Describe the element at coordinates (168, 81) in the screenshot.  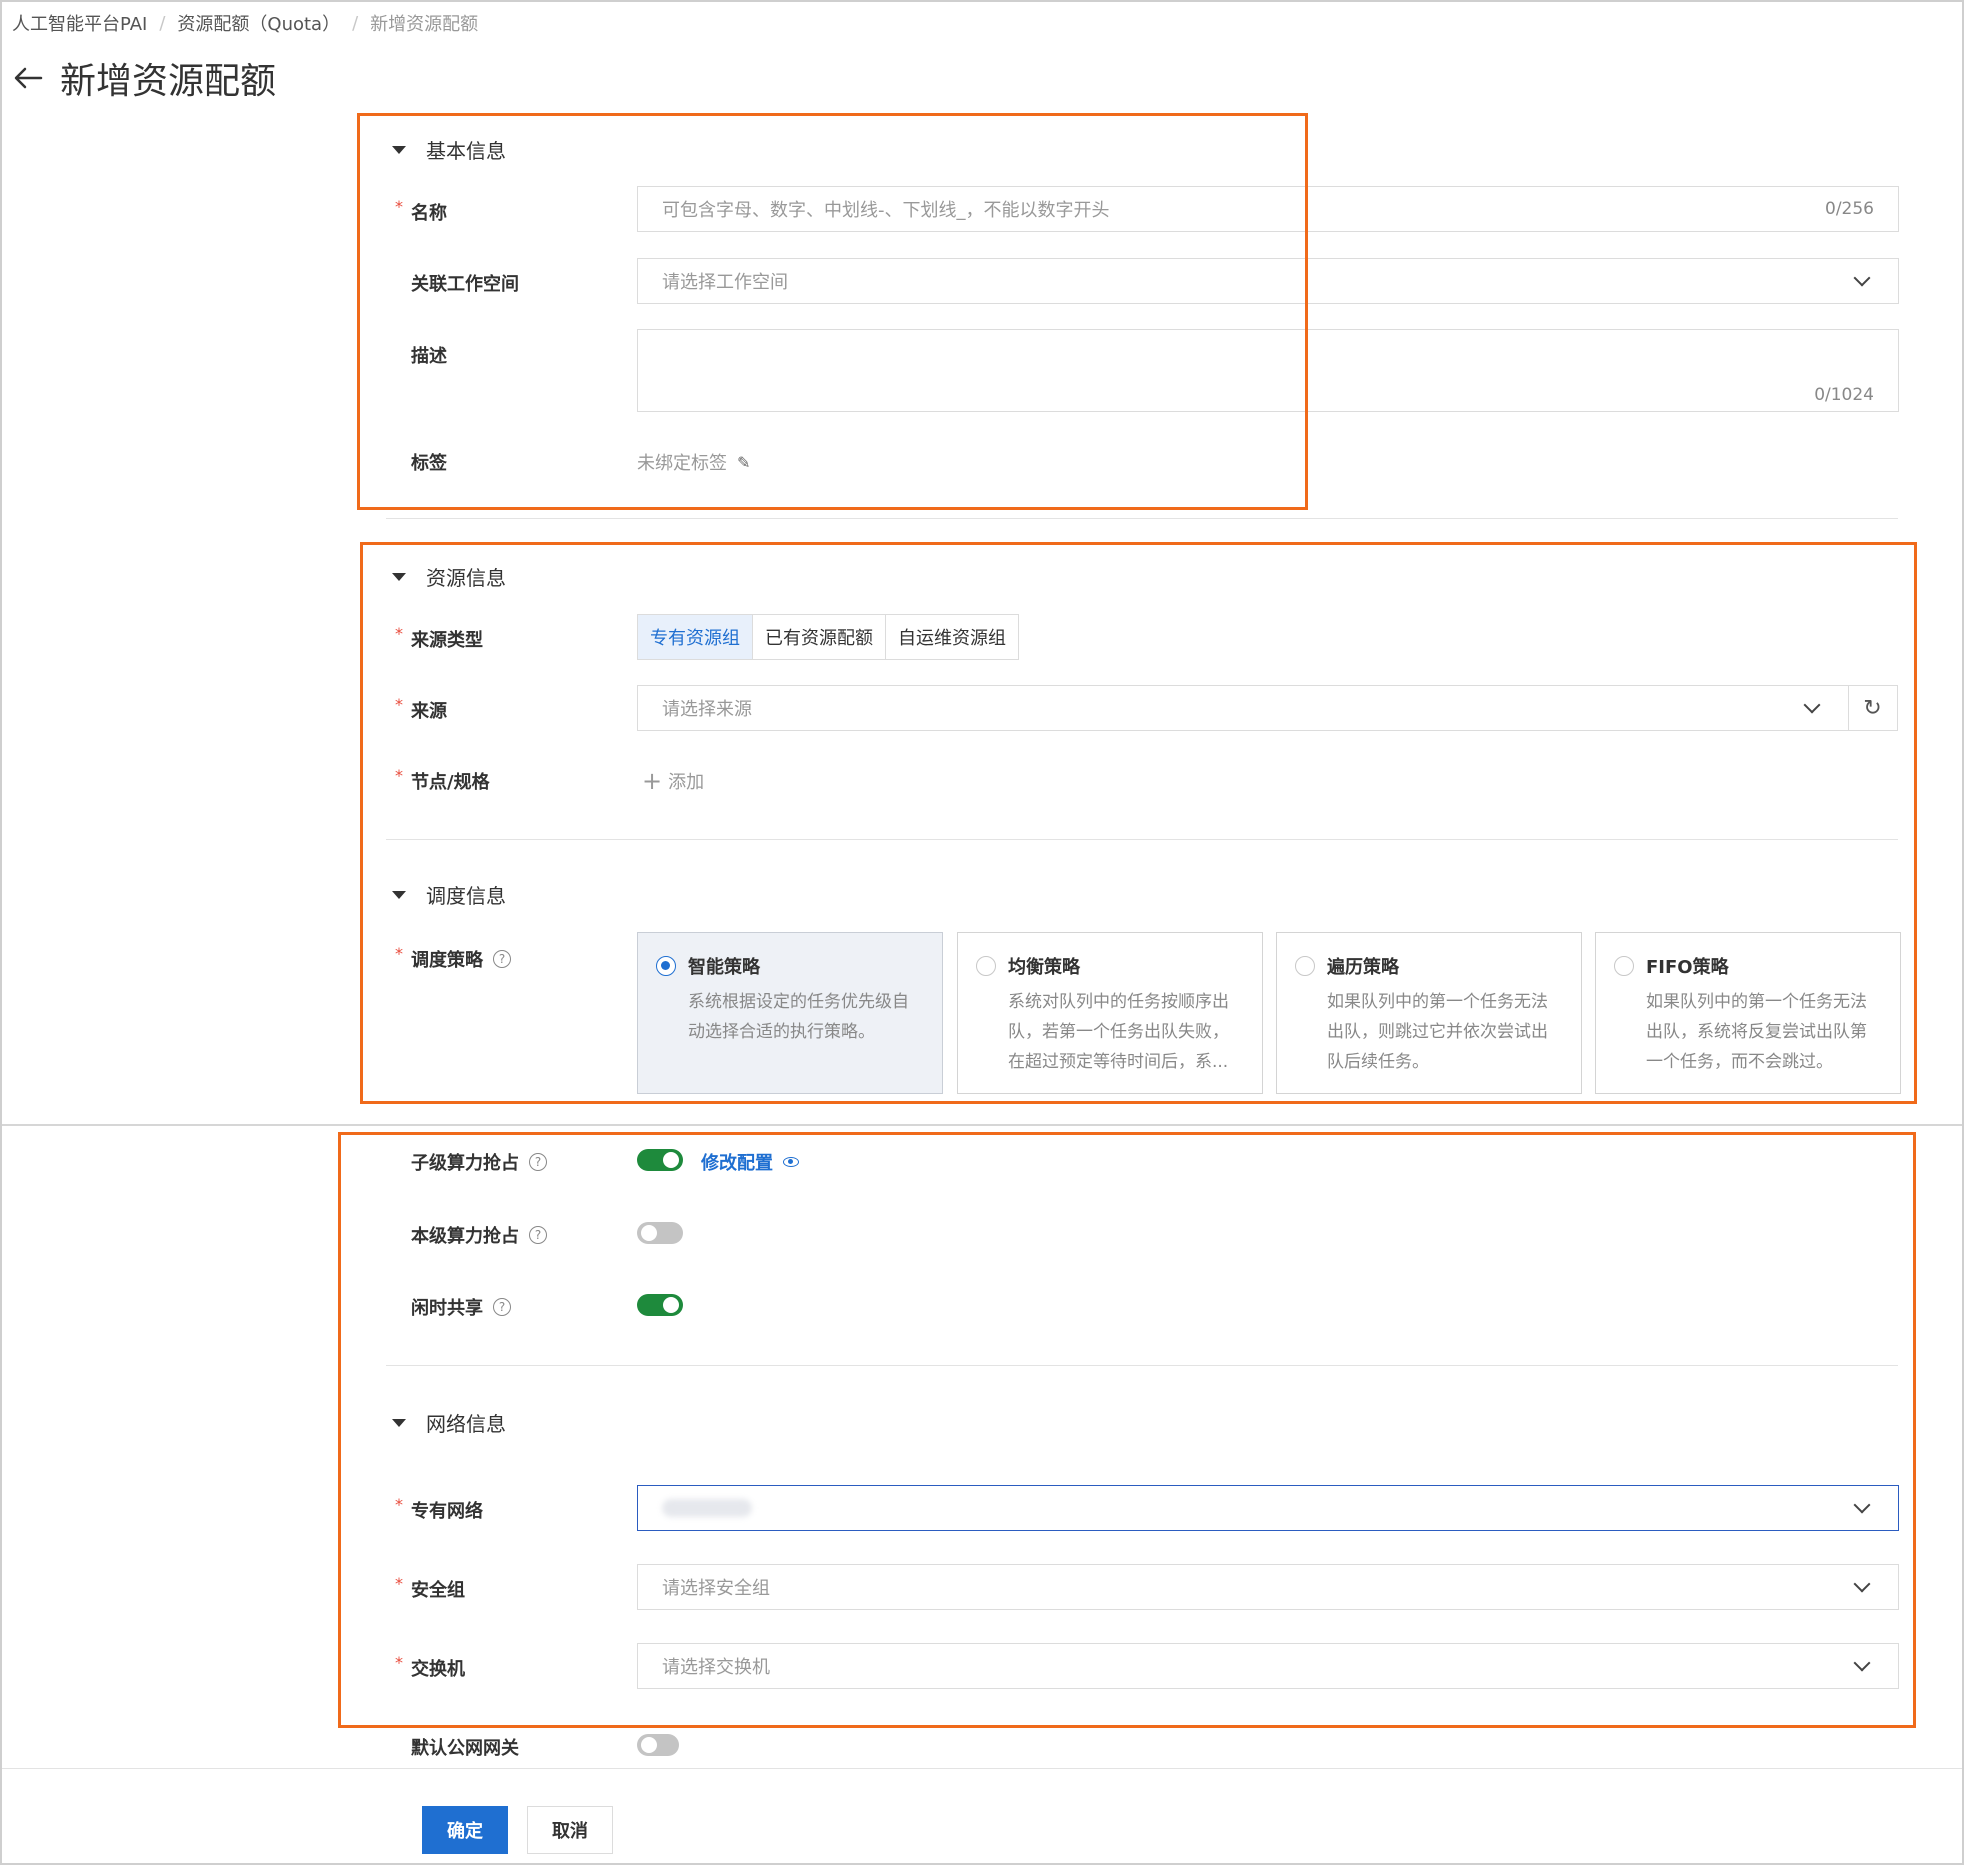
I see `page-title: 新增资源配额` at that location.